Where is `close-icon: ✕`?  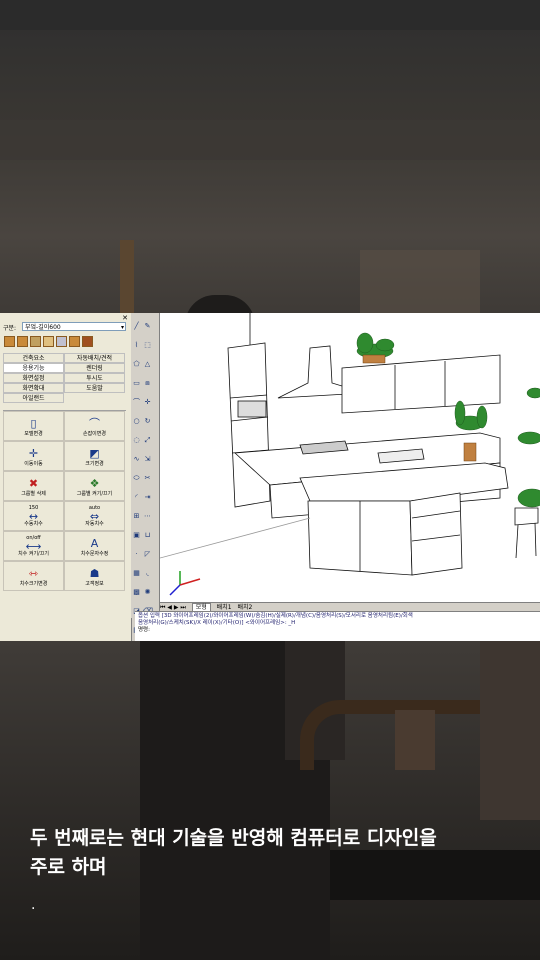
close-icon: ✕ is located at coordinates (125, 318).